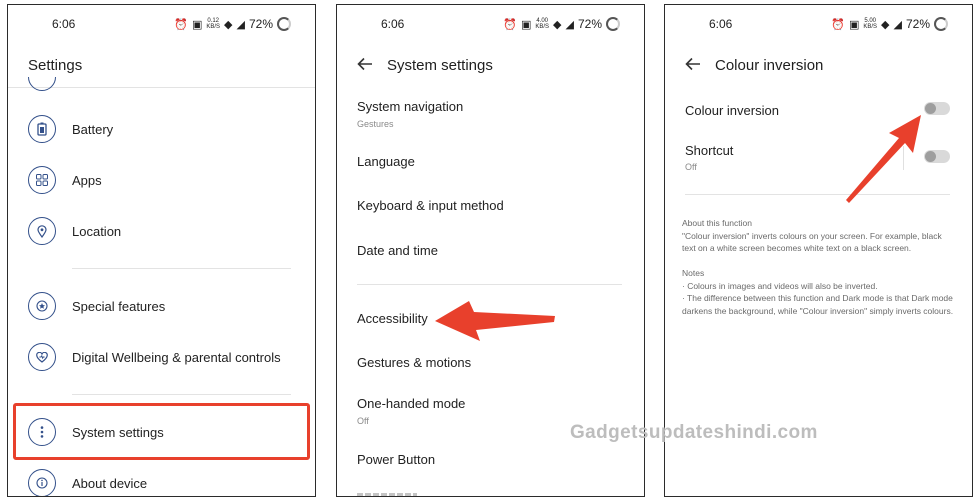  What do you see at coordinates (396, 459) in the screenshot?
I see `item-label: Power Button` at bounding box center [396, 459].